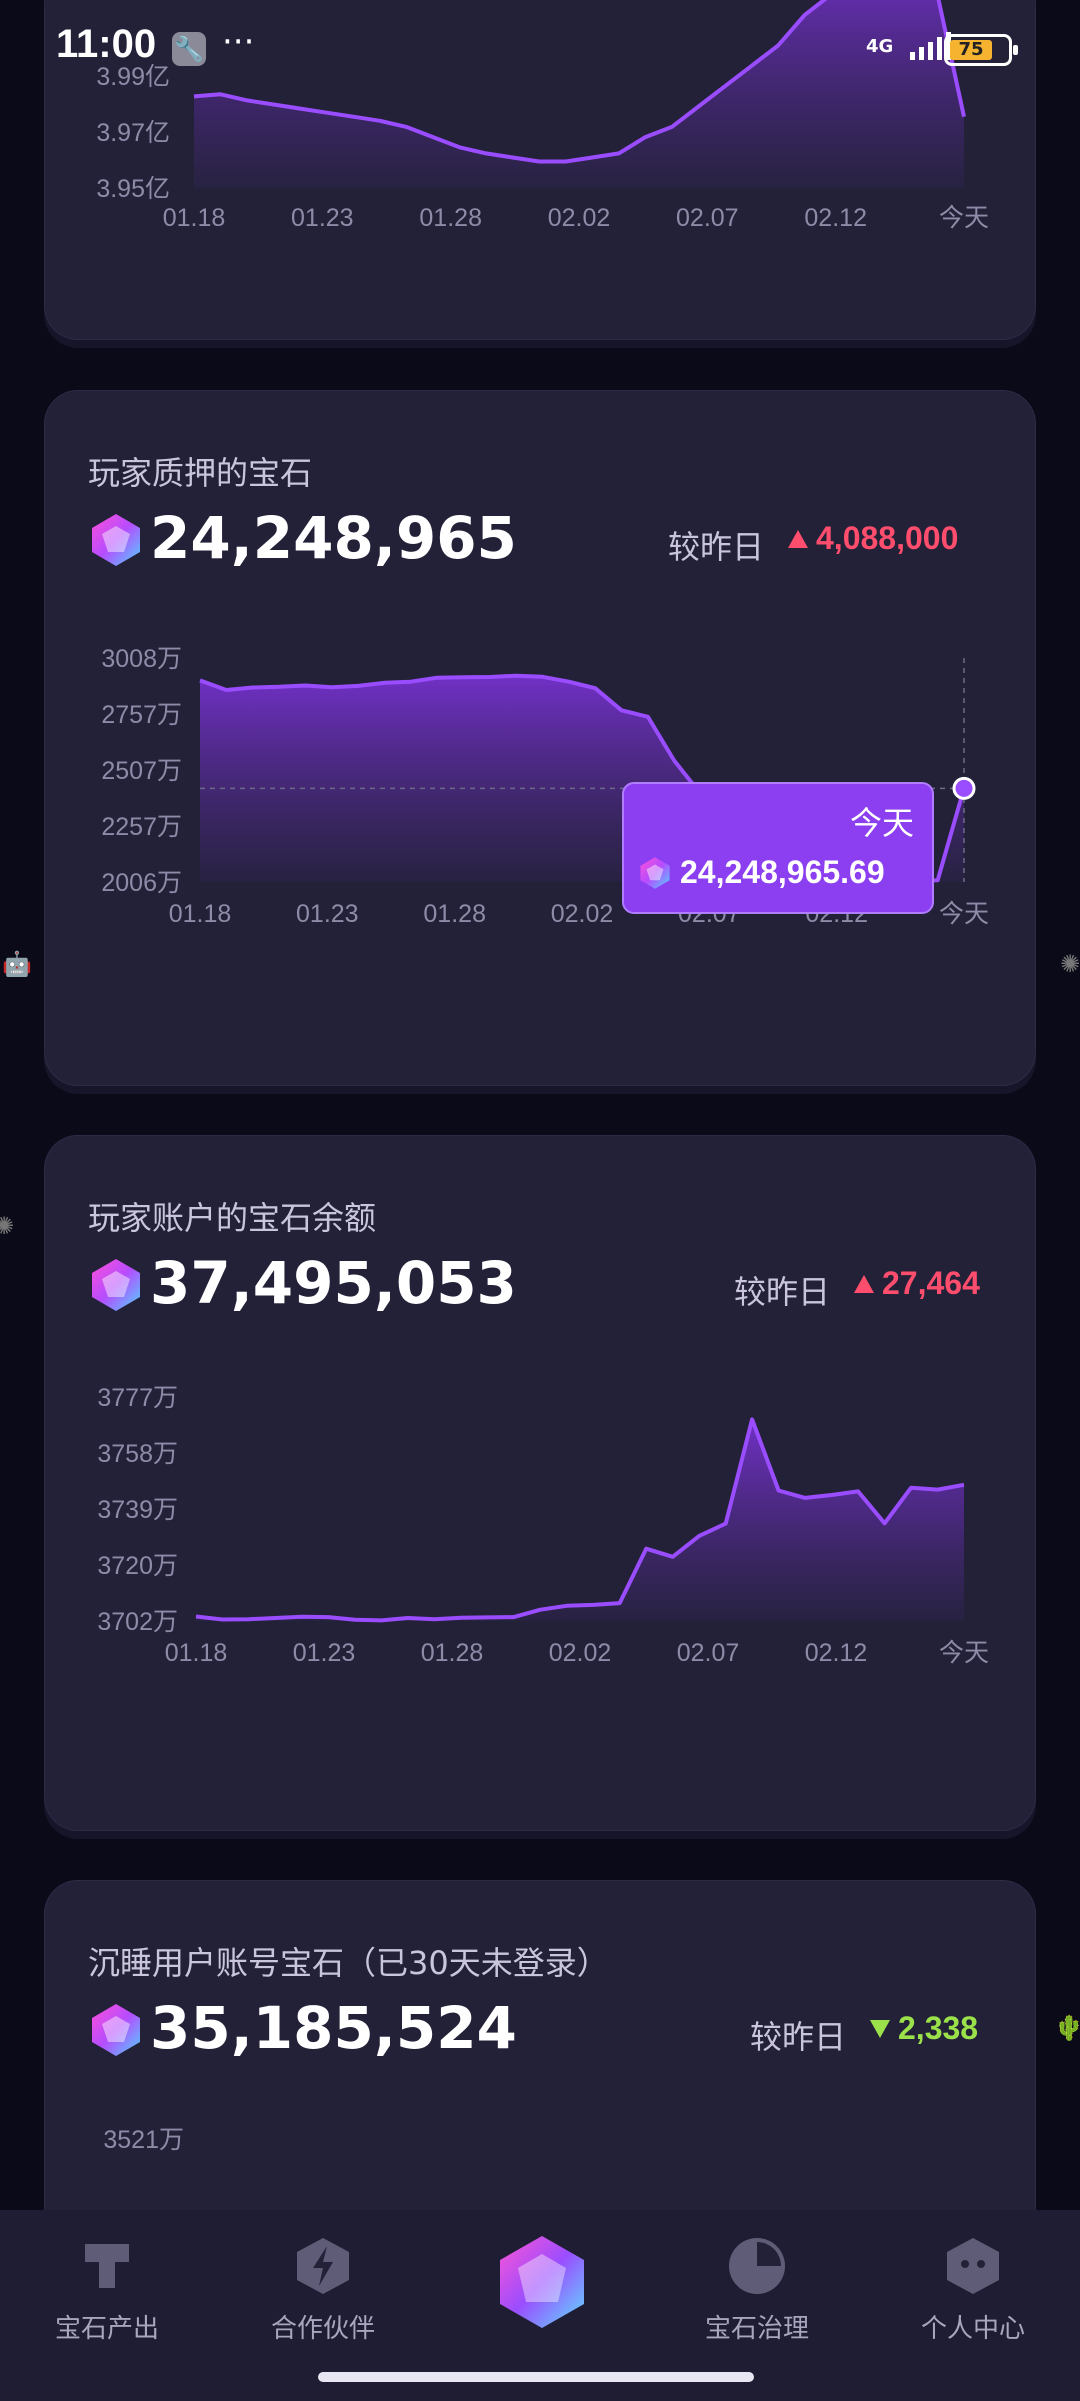 This screenshot has height=2401, width=1080. I want to click on dormant-delta-value: 2,338, so click(938, 2028).